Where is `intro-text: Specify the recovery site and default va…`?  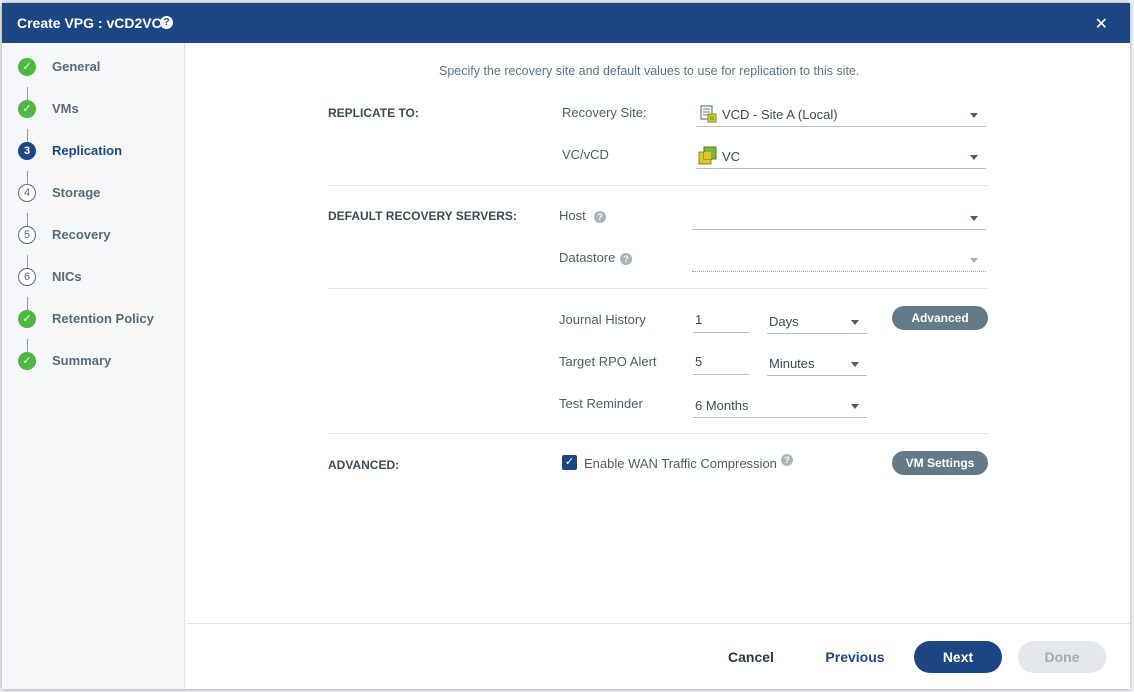 intro-text: Specify the recovery site and default va… is located at coordinates (649, 71).